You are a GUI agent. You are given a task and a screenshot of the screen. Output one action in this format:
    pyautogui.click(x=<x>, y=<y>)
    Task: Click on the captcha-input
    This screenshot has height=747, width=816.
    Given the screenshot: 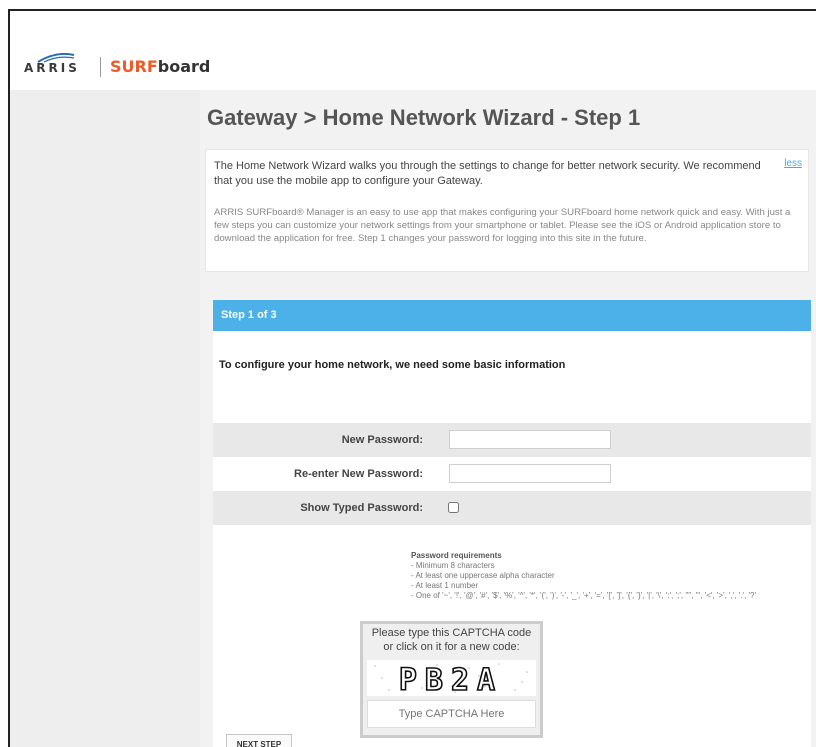 What is the action you would take?
    pyautogui.click(x=451, y=714)
    